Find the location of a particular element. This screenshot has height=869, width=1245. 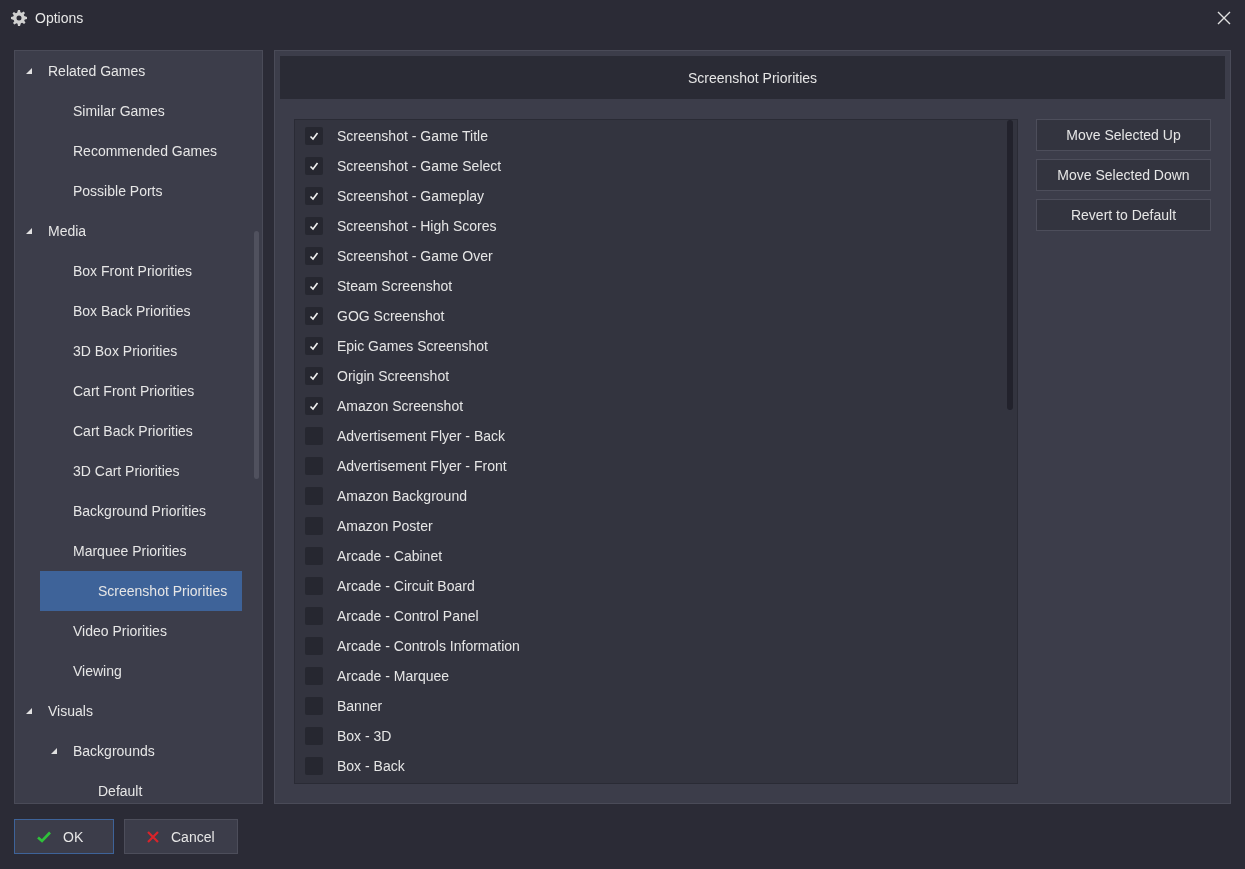

priority-item: Screenshot - Gameplay is located at coordinates (656, 196).